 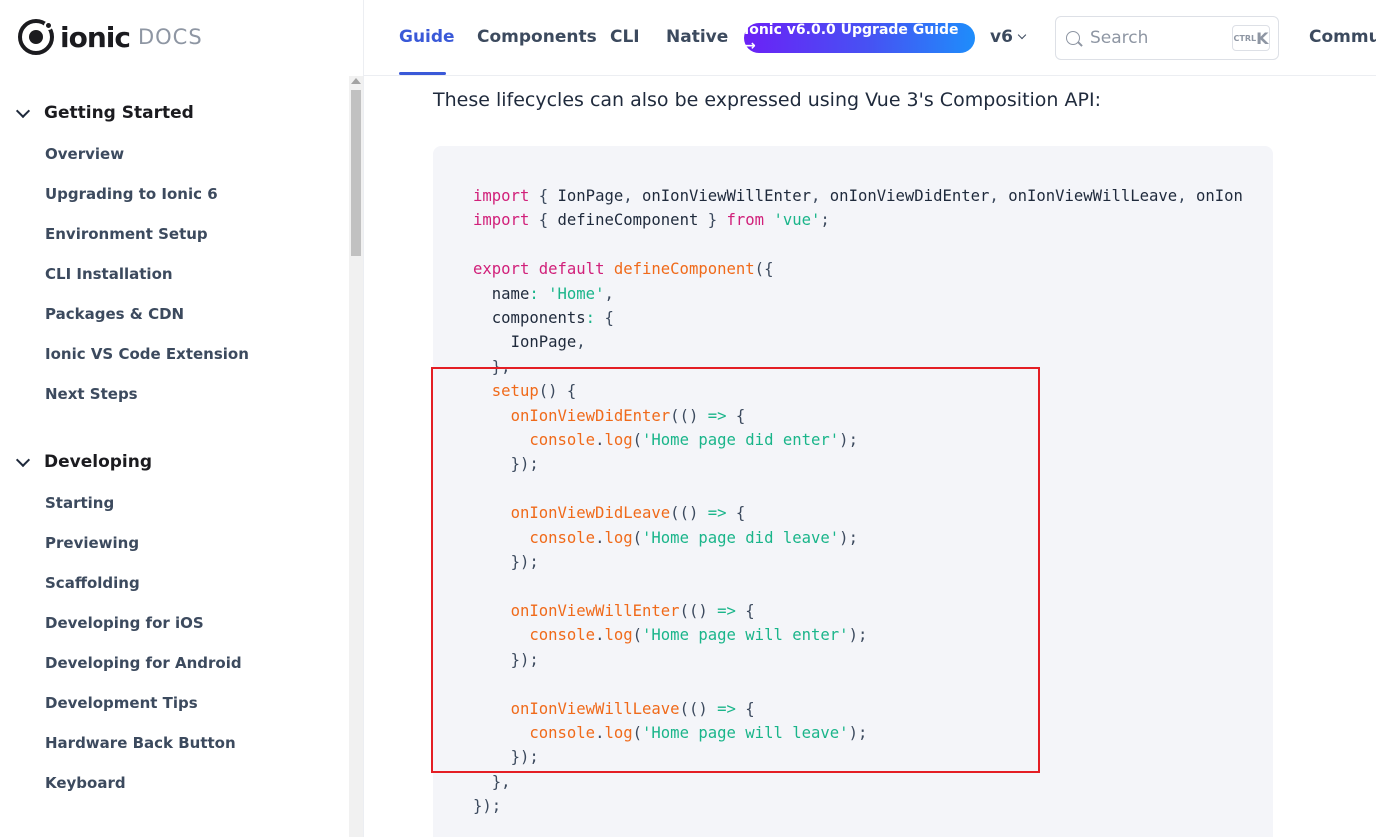 I want to click on sidebar-item-upgrading: Upgrading to Ionic 6, so click(x=131, y=194).